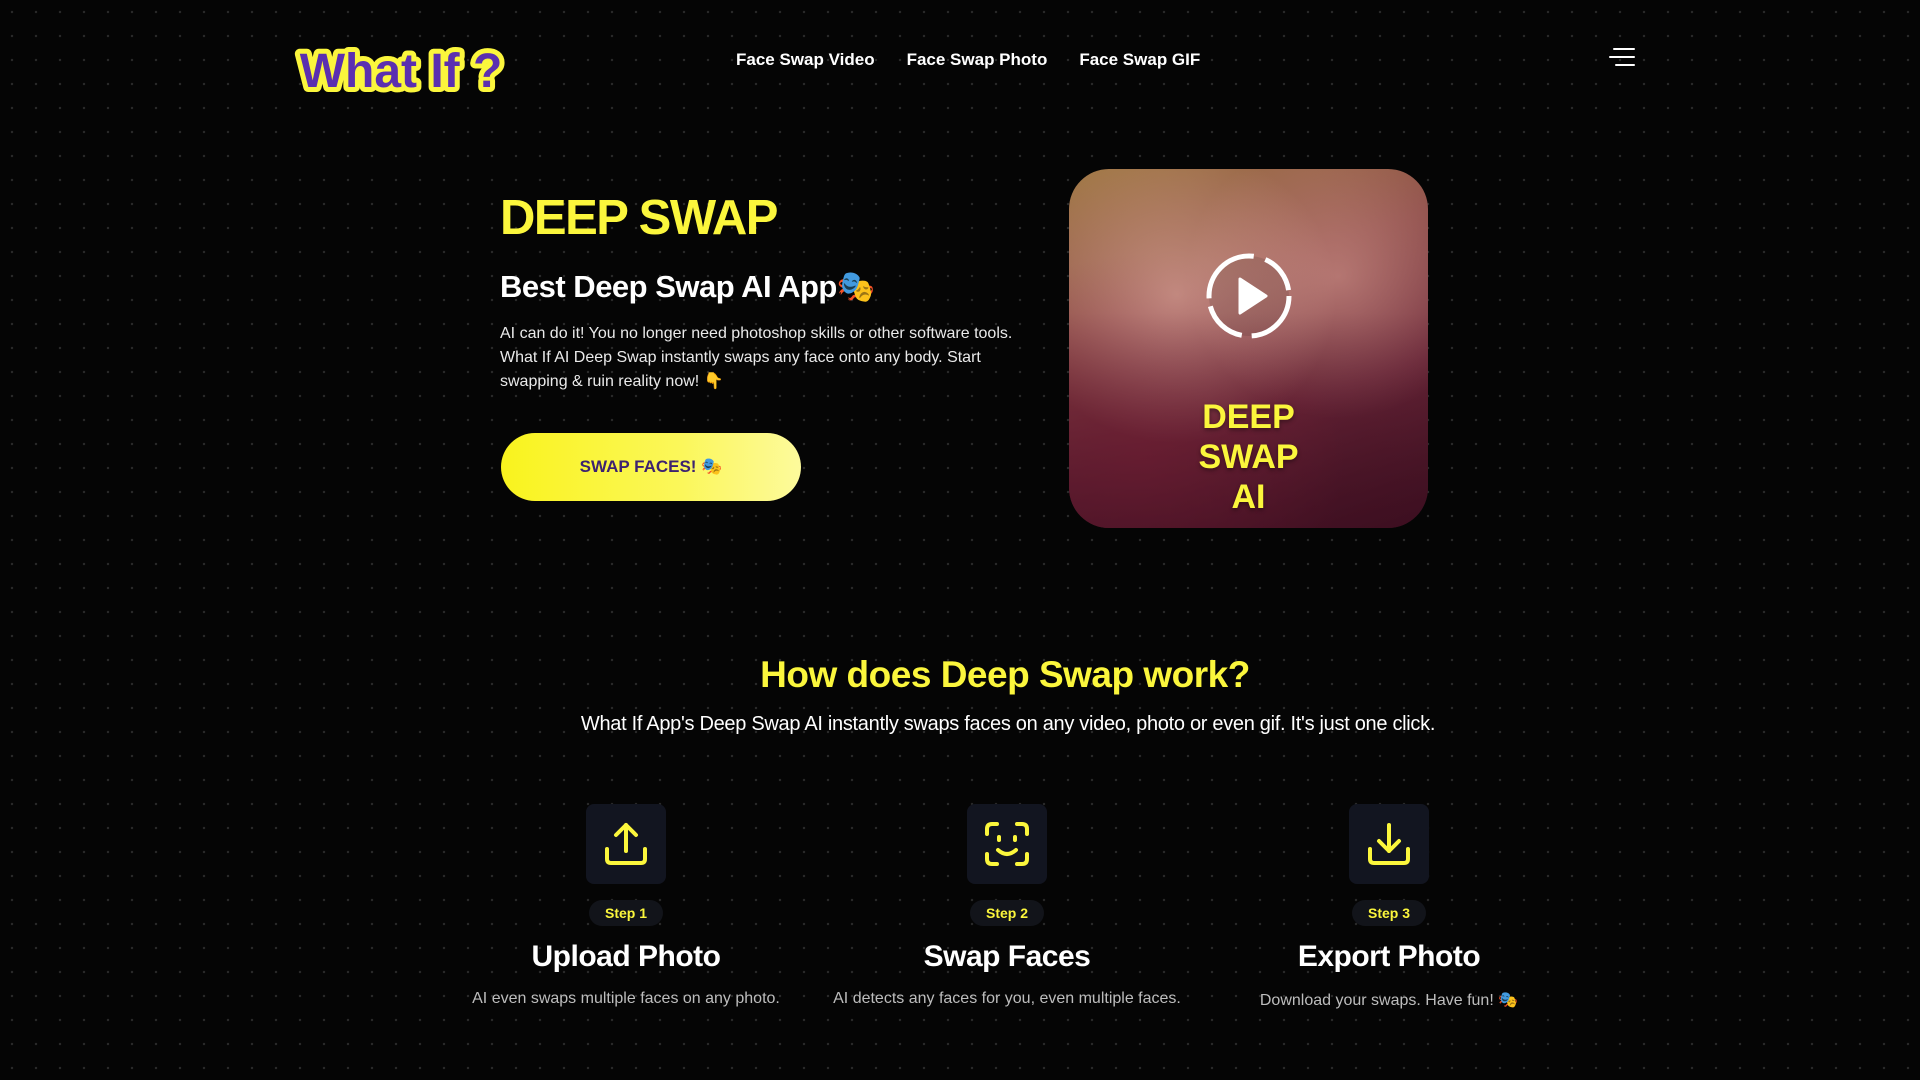 This screenshot has height=1080, width=1920. What do you see at coordinates (1249, 296) in the screenshot?
I see `play-circle-icon` at bounding box center [1249, 296].